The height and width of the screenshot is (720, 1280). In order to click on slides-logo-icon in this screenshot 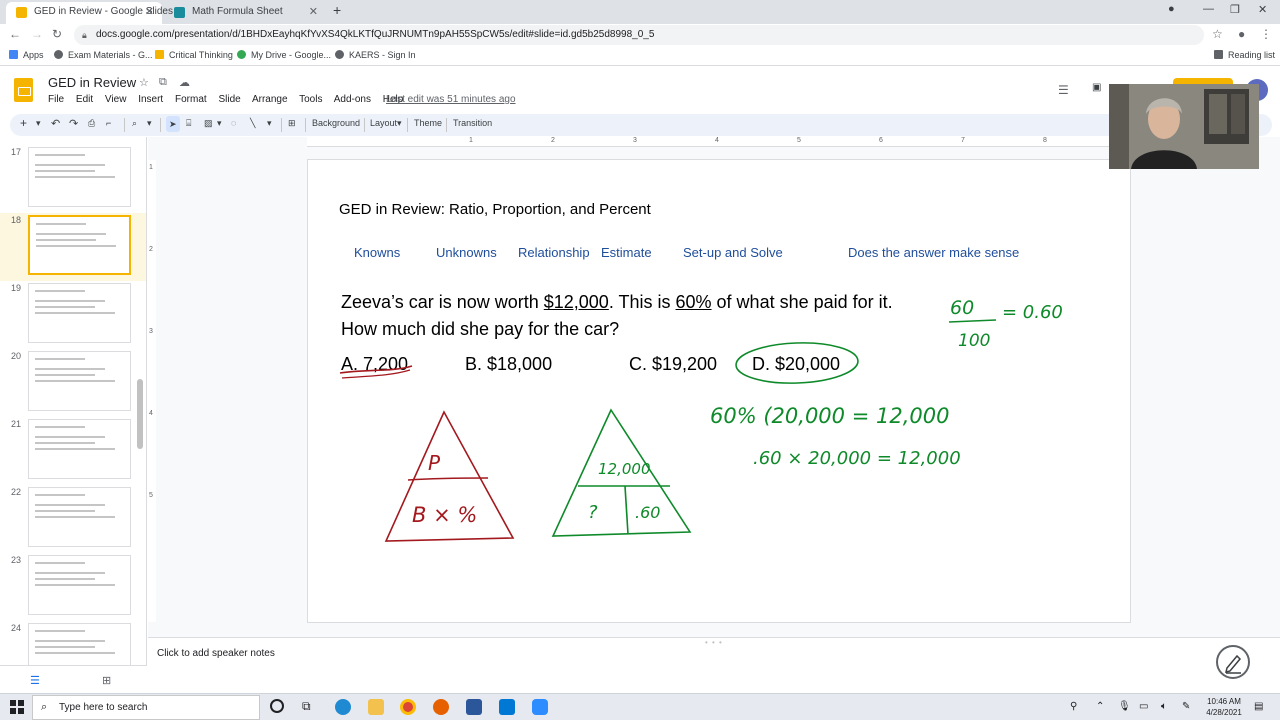, I will do `click(23, 90)`.